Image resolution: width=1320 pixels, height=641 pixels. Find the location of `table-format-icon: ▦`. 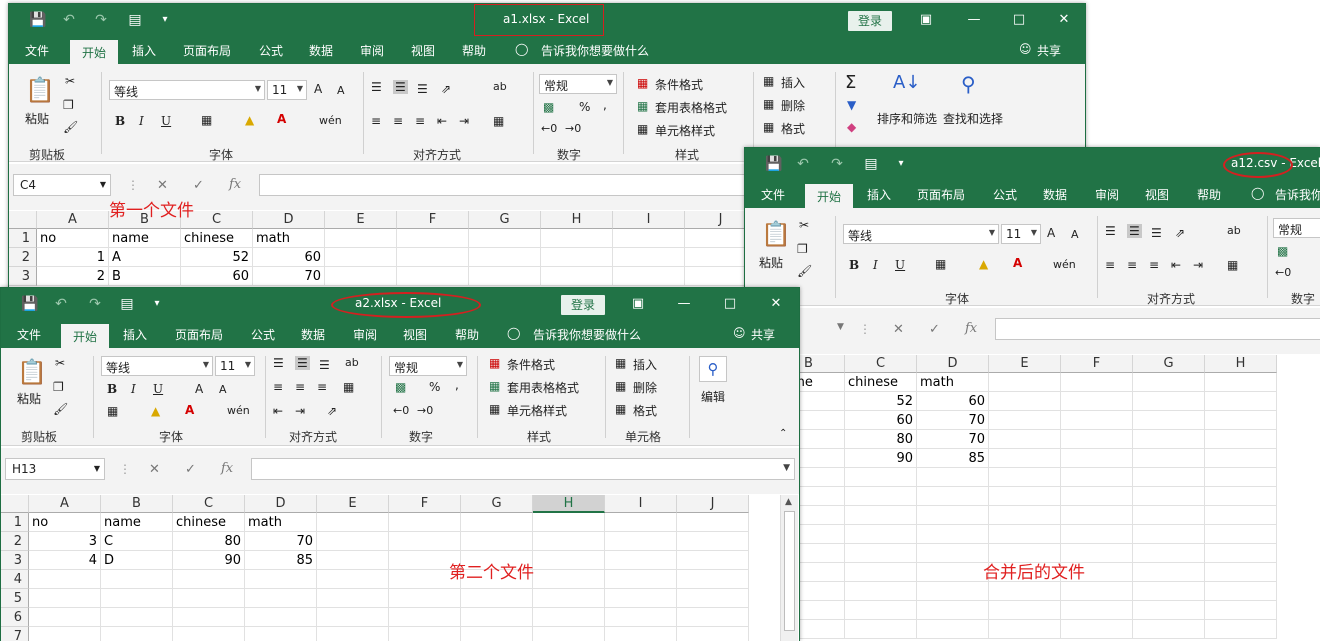

table-format-icon: ▦ is located at coordinates (642, 106).